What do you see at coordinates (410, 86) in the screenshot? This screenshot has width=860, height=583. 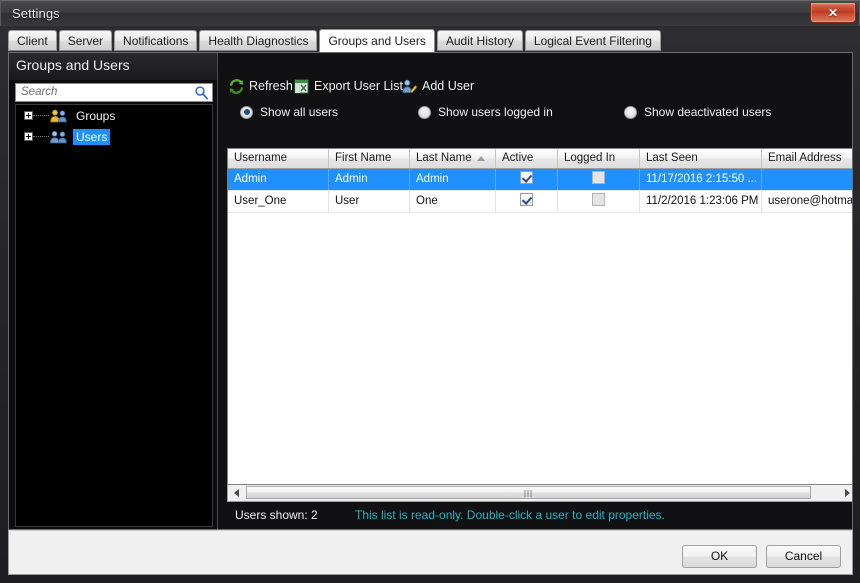 I see `add-user-icon` at bounding box center [410, 86].